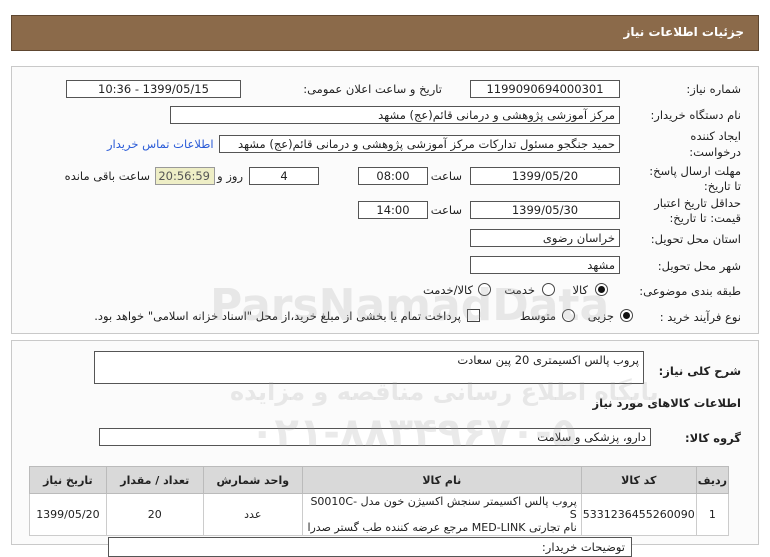  I want to click on purchase-radio-medium, so click(568, 315).